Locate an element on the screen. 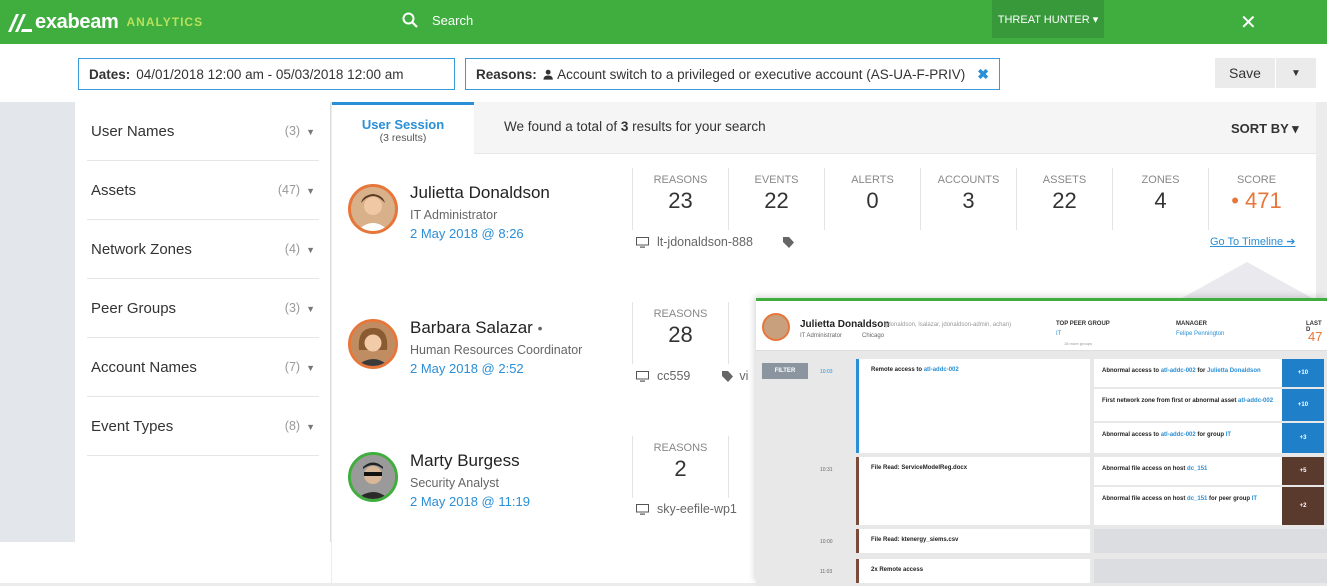  facet-peer-groups: Peer Groups (3) ▼ is located at coordinates (203, 308).